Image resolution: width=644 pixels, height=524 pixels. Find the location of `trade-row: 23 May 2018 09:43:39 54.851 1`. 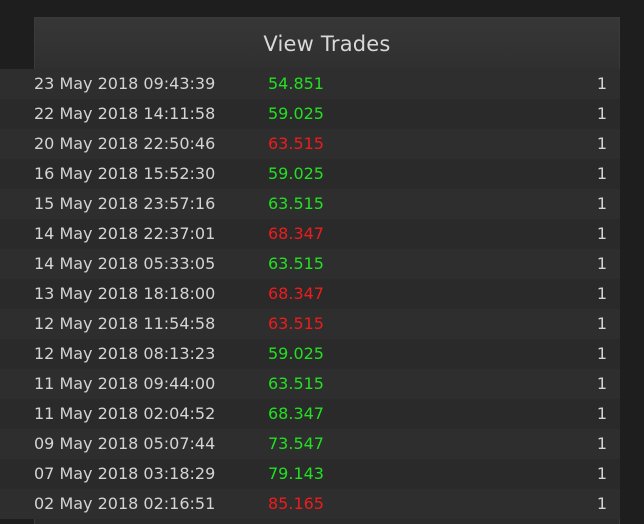

trade-row: 23 May 2018 09:43:39 54.851 1 is located at coordinates (310, 84).